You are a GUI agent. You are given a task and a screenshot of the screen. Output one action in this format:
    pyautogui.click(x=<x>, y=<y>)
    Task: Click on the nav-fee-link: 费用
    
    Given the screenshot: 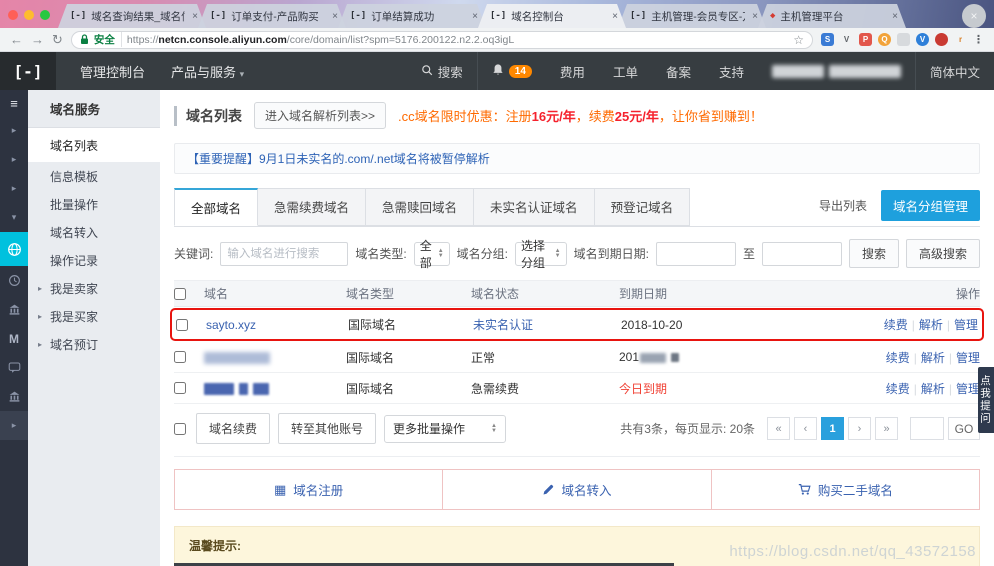 What is the action you would take?
    pyautogui.click(x=572, y=71)
    